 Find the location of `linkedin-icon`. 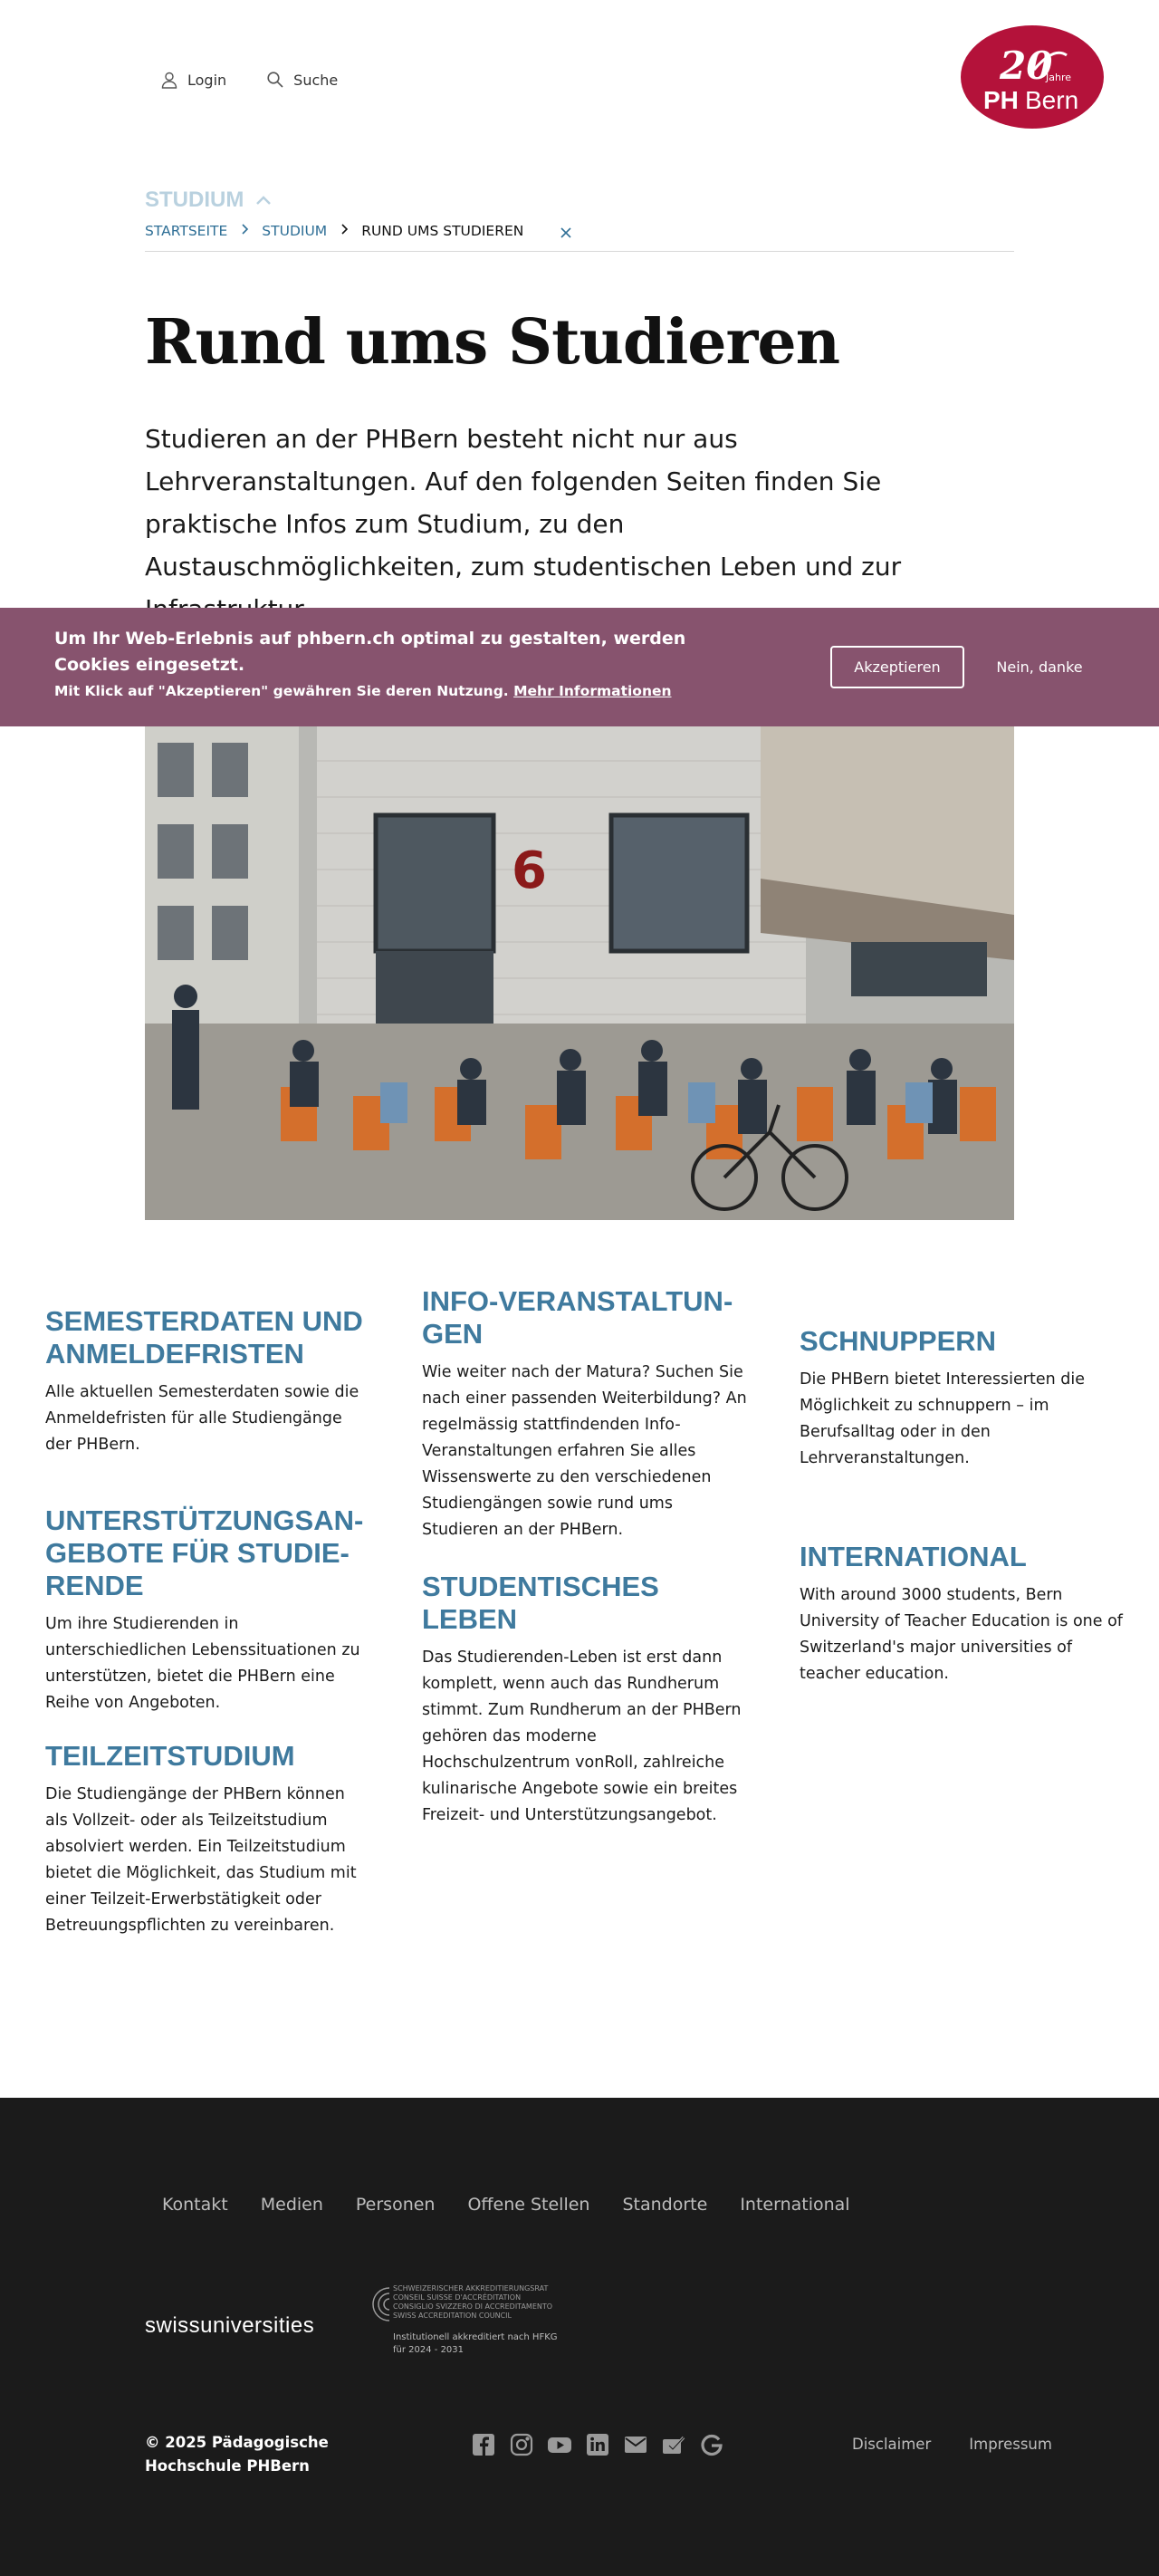

linkedin-icon is located at coordinates (597, 2444).